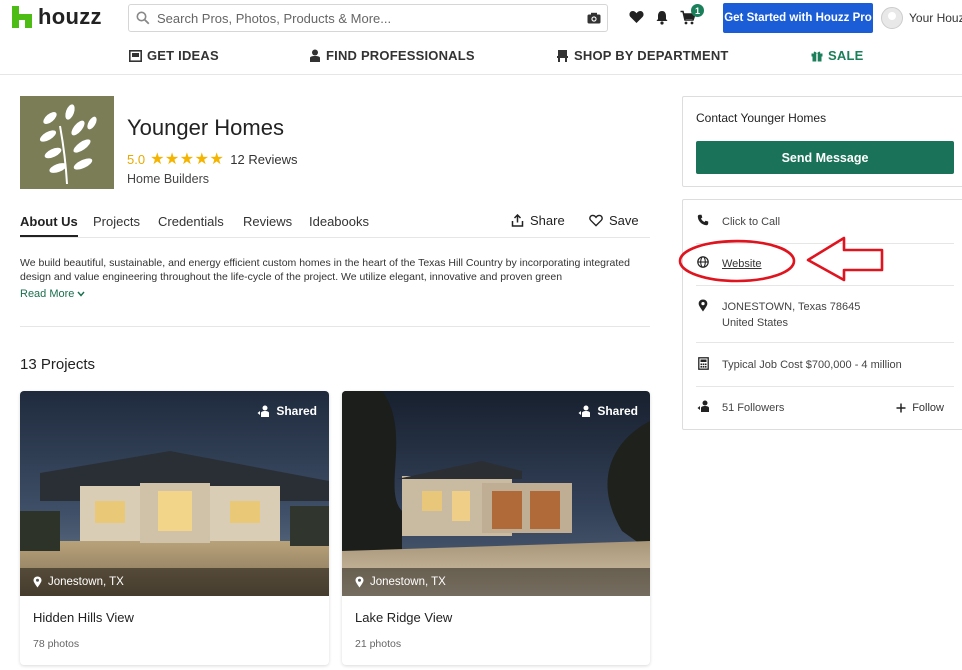 This screenshot has width=962, height=670. I want to click on globe-icon, so click(703, 262).